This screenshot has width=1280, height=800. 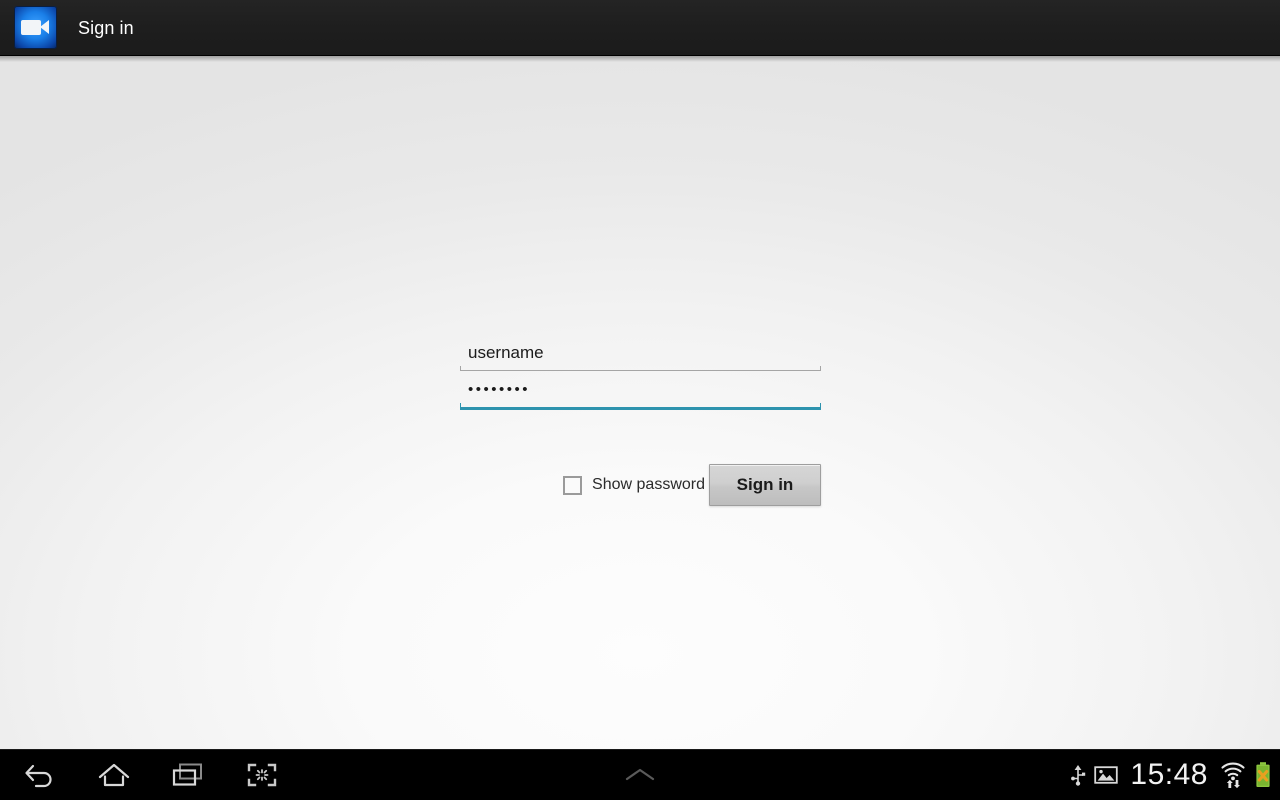 What do you see at coordinates (573, 485) in the screenshot?
I see `show-password-checkbox` at bounding box center [573, 485].